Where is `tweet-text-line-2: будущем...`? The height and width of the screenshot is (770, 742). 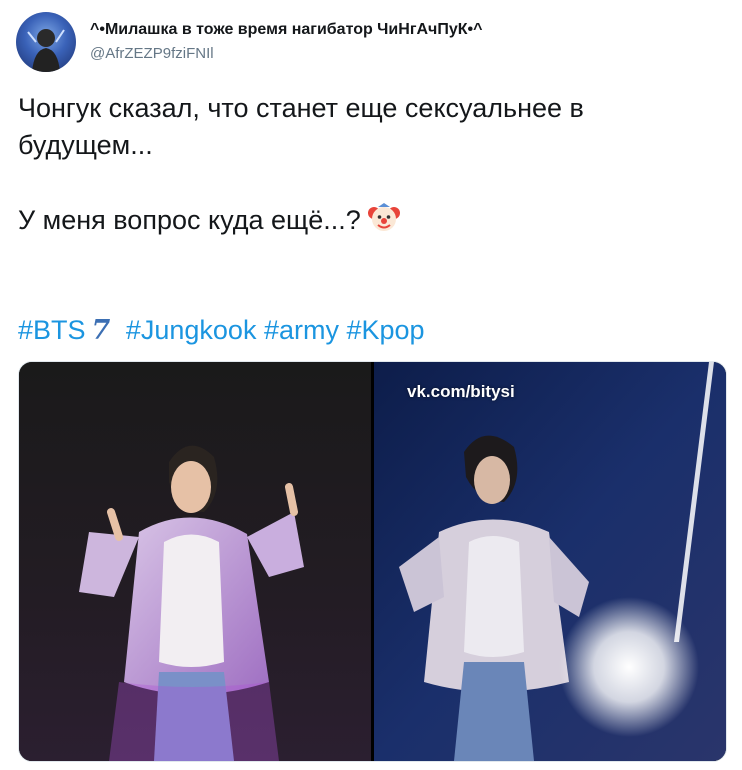 tweet-text-line-2: будущем... is located at coordinates (85, 145).